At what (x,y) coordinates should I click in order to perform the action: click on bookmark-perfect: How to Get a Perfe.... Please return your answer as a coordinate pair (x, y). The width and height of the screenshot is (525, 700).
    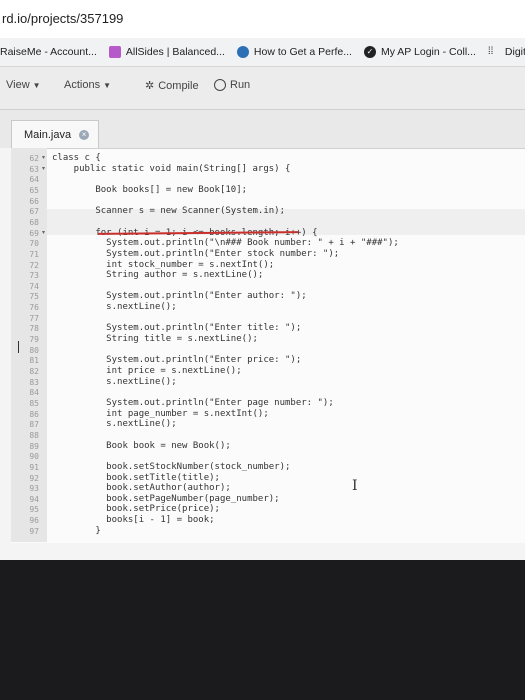
    Looking at the image, I should click on (294, 52).